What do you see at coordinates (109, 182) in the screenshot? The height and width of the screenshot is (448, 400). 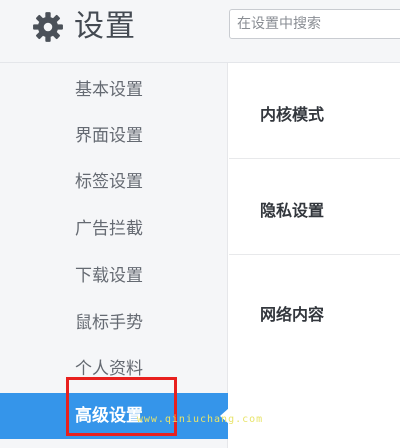 I see `sidebar-item-label: 标签设置` at bounding box center [109, 182].